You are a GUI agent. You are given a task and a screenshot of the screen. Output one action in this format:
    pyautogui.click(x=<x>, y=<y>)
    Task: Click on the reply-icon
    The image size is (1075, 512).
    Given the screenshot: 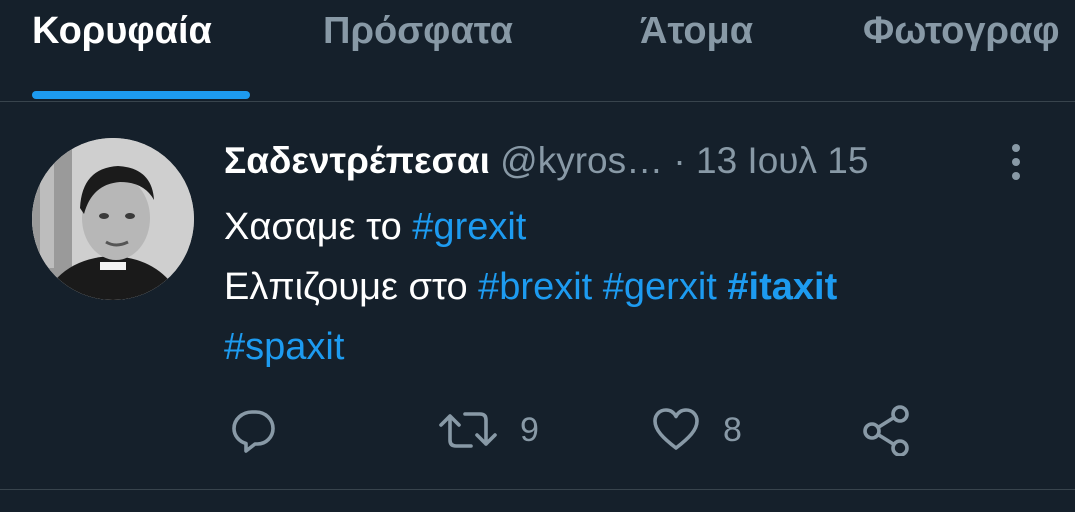 What is the action you would take?
    pyautogui.click(x=253, y=431)
    